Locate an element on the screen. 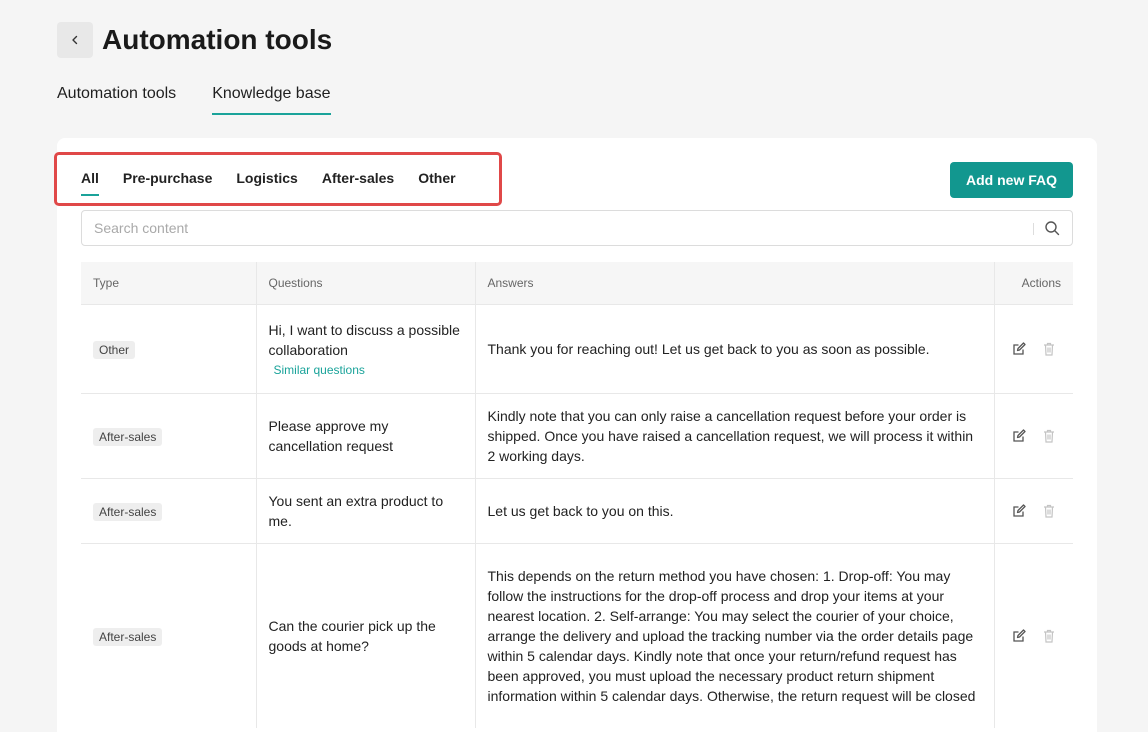  tab-knowledge-base: Knowledge base is located at coordinates (271, 97).